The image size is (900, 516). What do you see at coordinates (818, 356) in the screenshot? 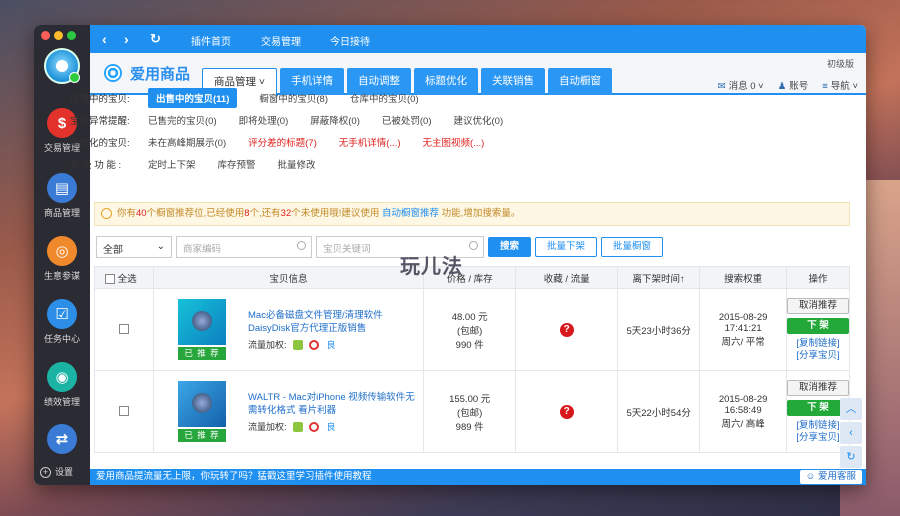
I see `share-link: [分享宝贝]` at bounding box center [818, 356].